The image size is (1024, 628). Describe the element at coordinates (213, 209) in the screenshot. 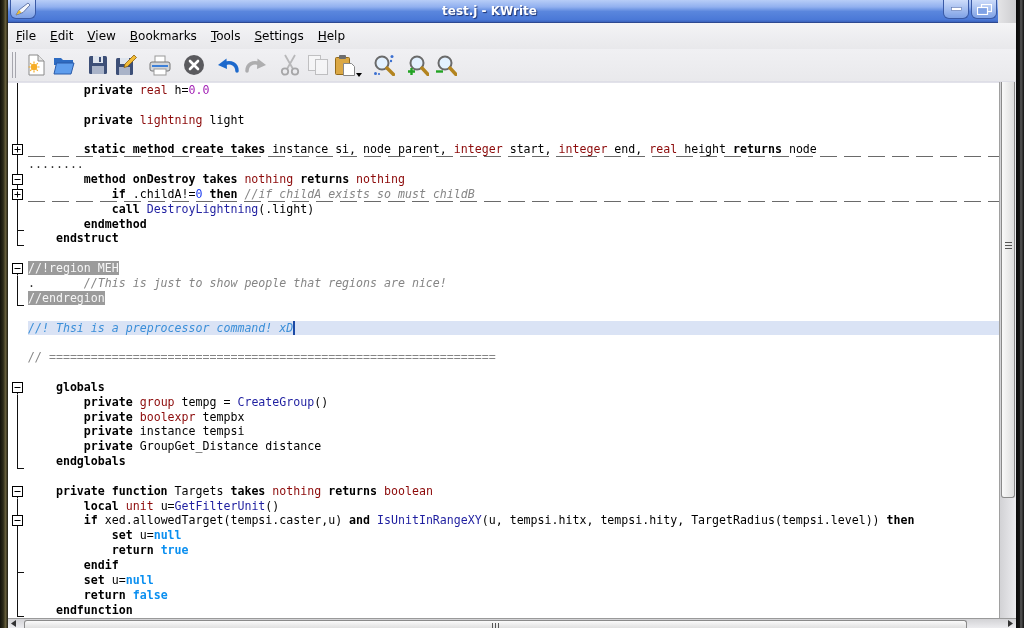

I see `code-line: call DestroyLightning(.light)` at that location.